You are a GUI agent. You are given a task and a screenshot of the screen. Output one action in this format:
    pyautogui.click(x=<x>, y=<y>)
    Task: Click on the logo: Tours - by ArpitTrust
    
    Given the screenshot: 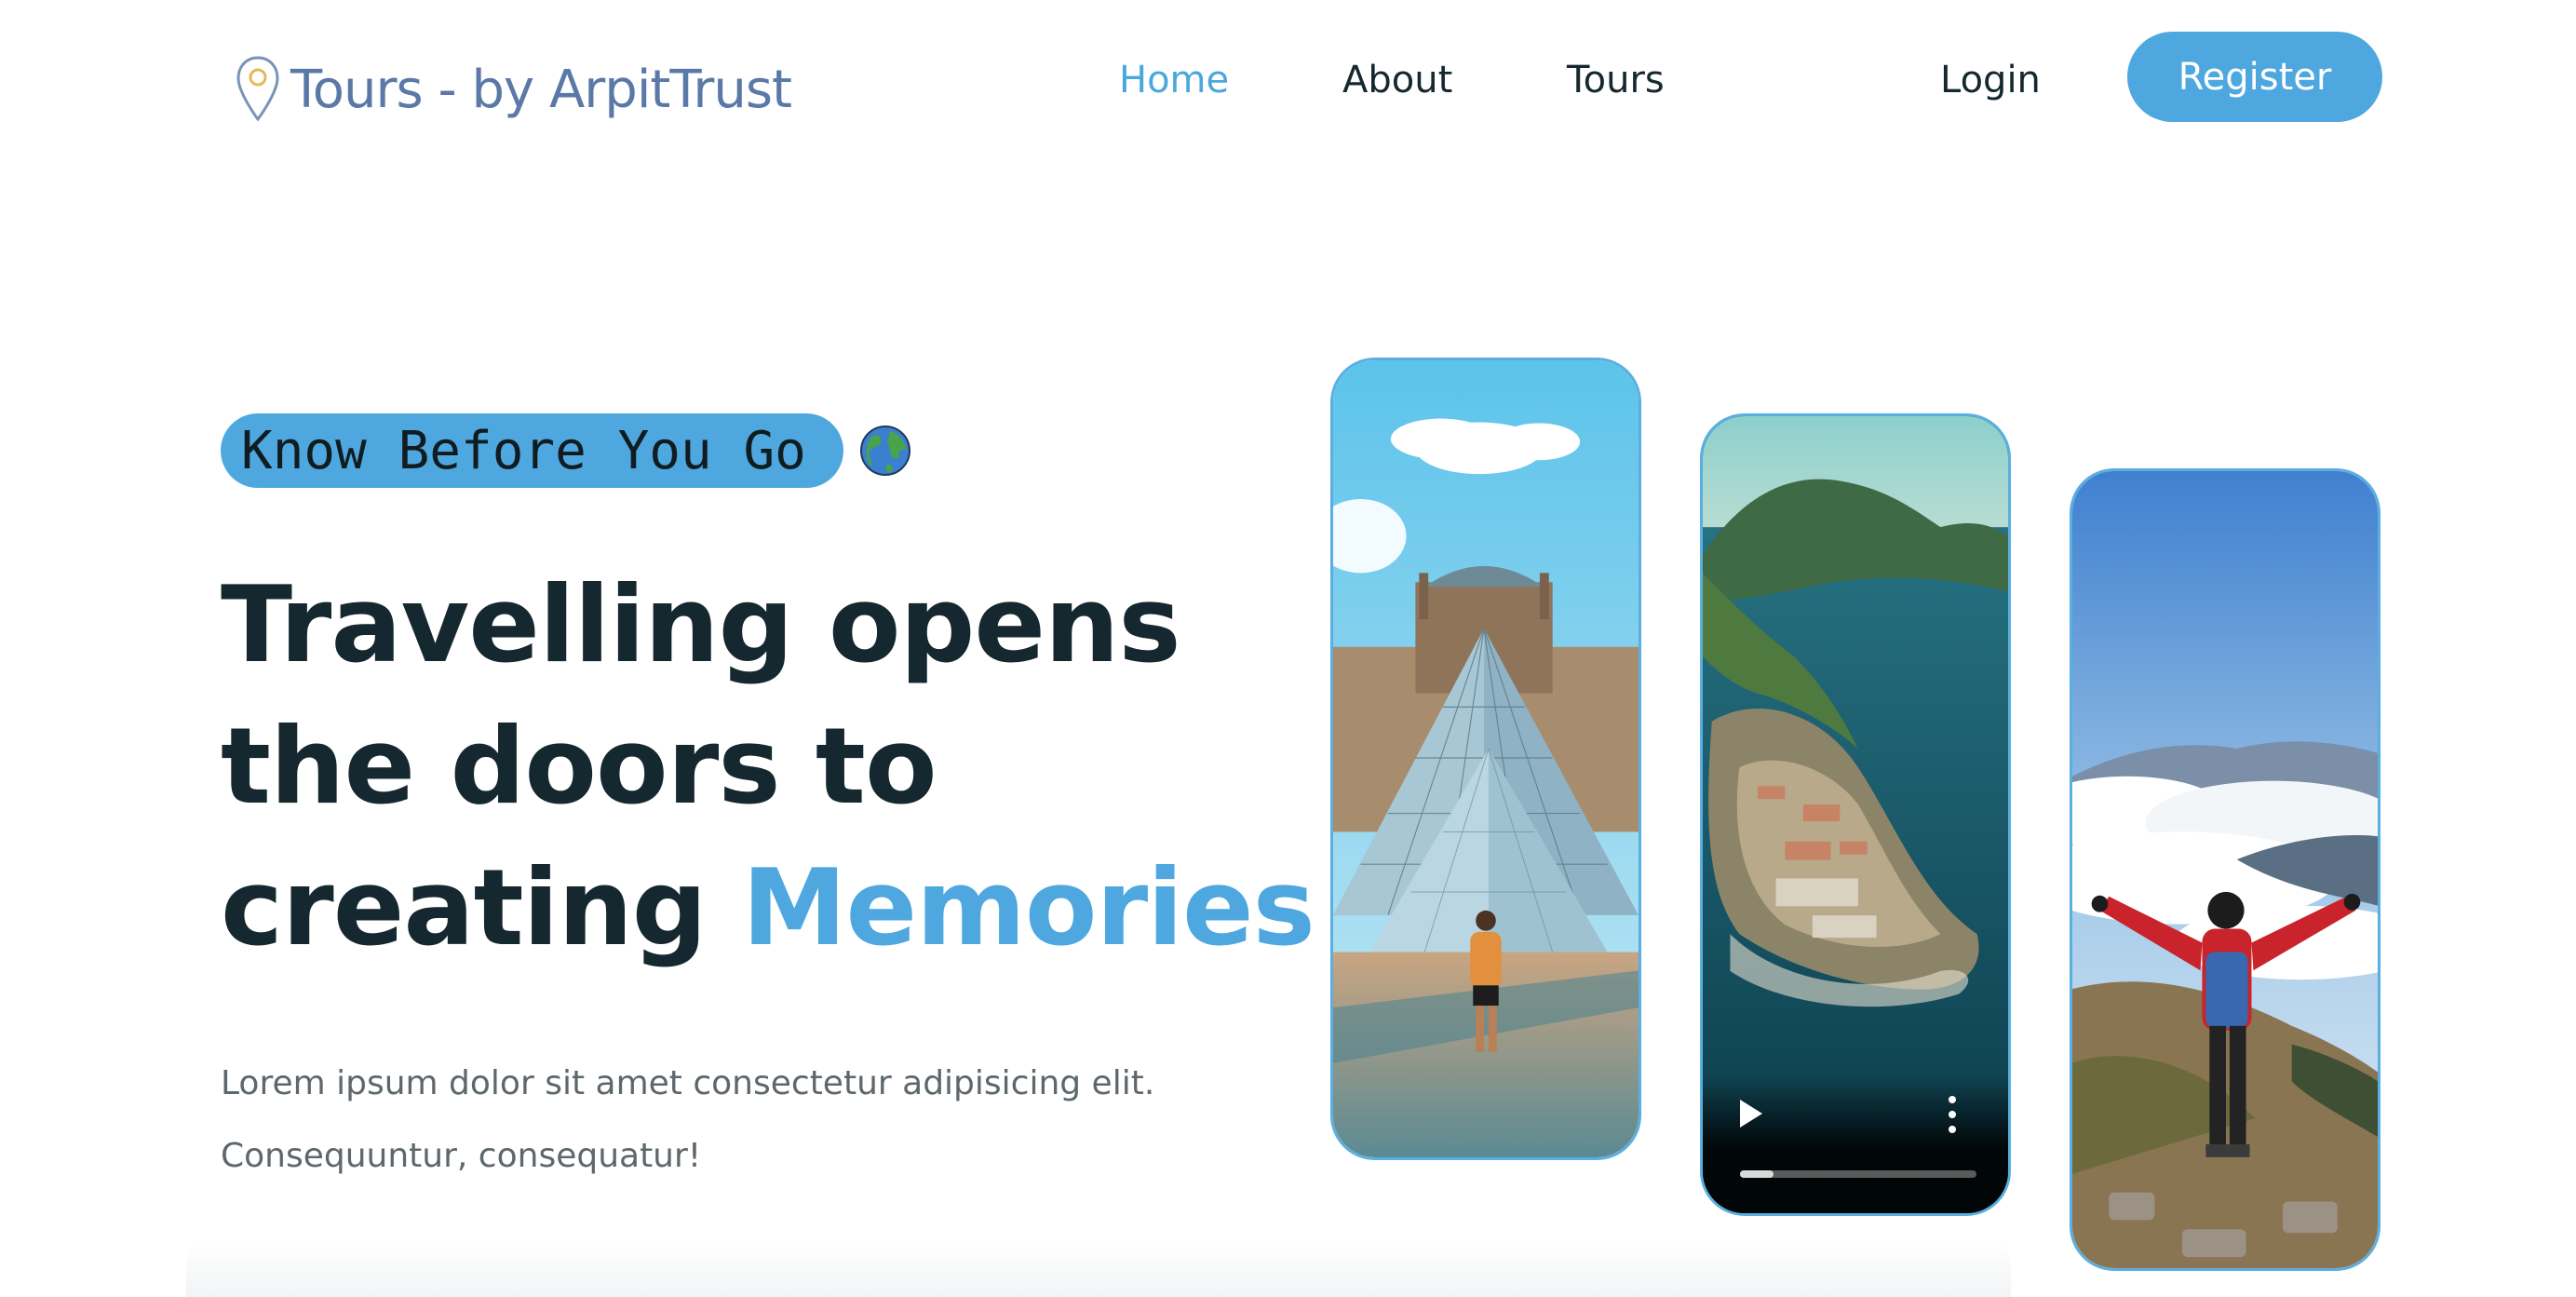 What is the action you would take?
    pyautogui.click(x=513, y=89)
    